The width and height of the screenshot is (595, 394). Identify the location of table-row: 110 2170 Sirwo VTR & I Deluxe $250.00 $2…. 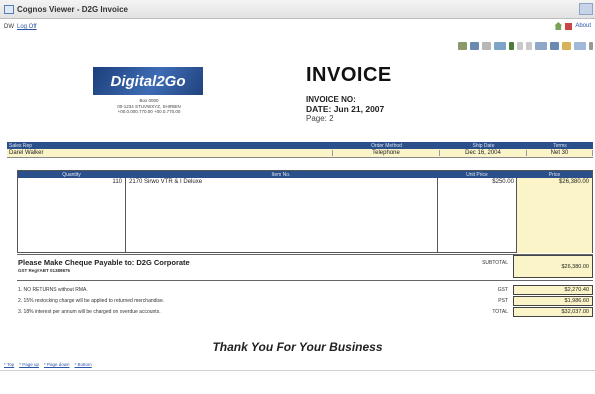
(305, 182).